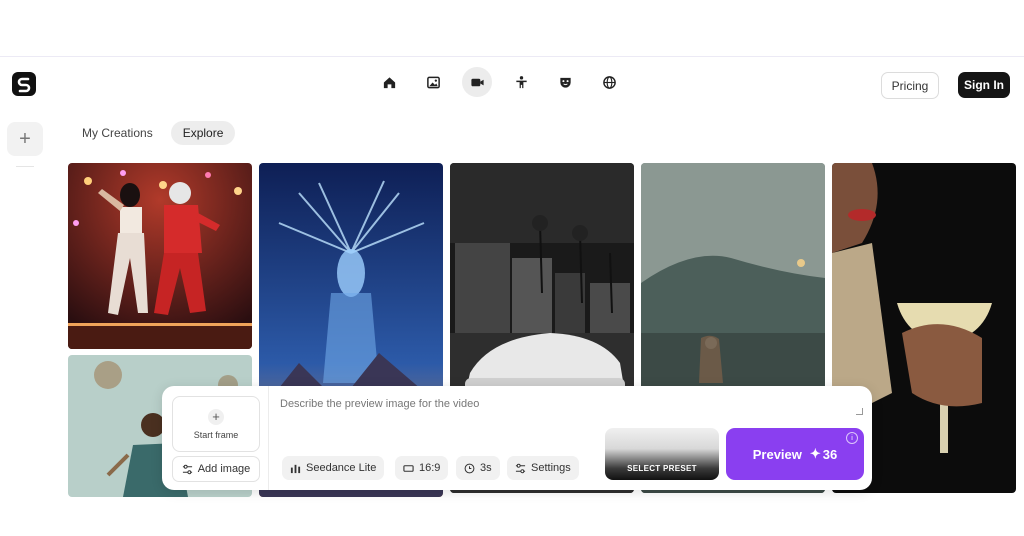 The height and width of the screenshot is (536, 1024). Describe the element at coordinates (852, 438) in the screenshot. I see `info-icon: i` at that location.